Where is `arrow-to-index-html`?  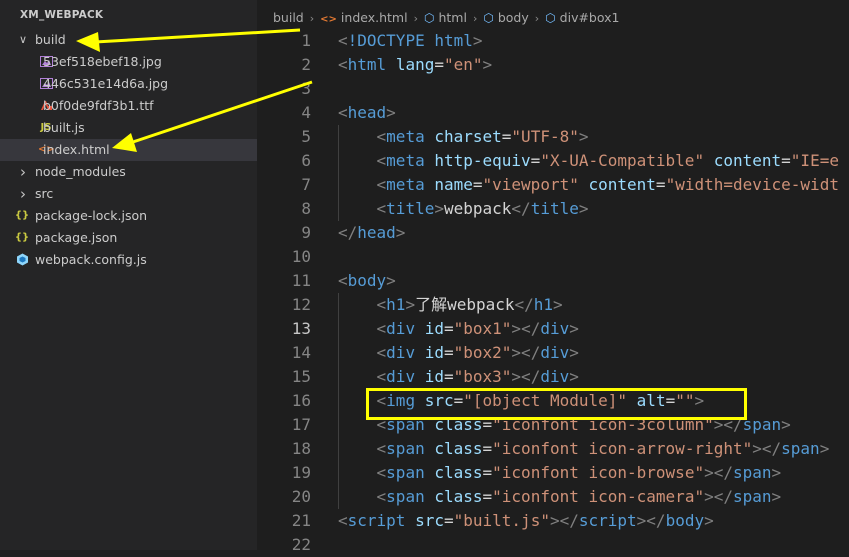 arrow-to-index-html is located at coordinates (221, 112).